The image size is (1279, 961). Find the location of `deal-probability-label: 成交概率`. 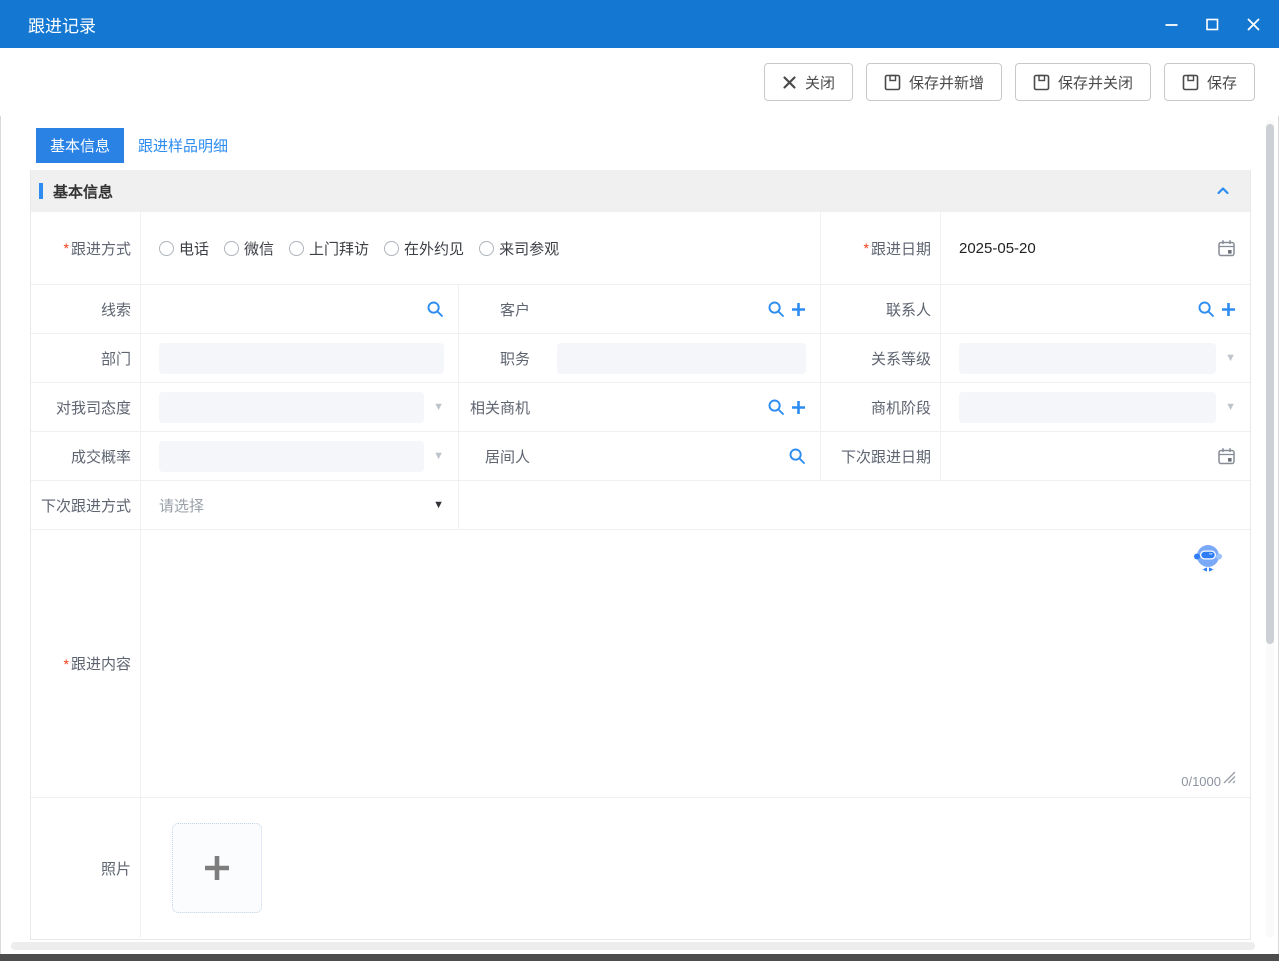

deal-probability-label: 成交概率 is located at coordinates (86, 456).